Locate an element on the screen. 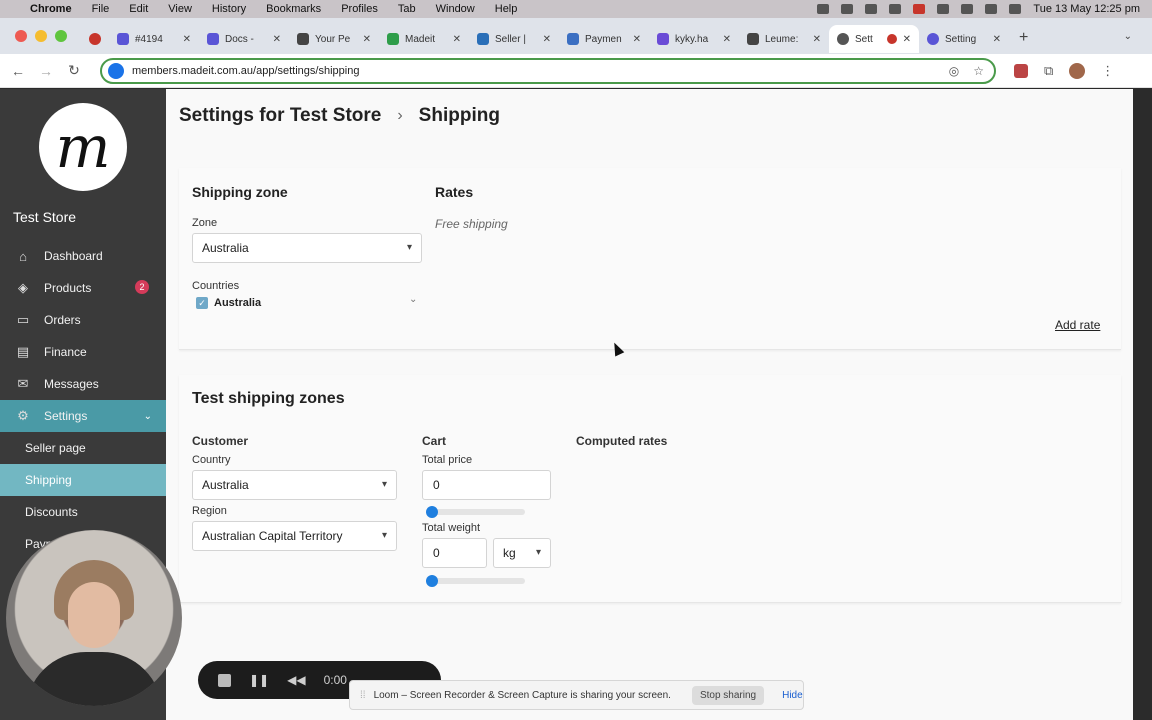 The width and height of the screenshot is (1152, 720). menubar-clock: Tue 13 May 12:25 pm is located at coordinates (1086, 9).